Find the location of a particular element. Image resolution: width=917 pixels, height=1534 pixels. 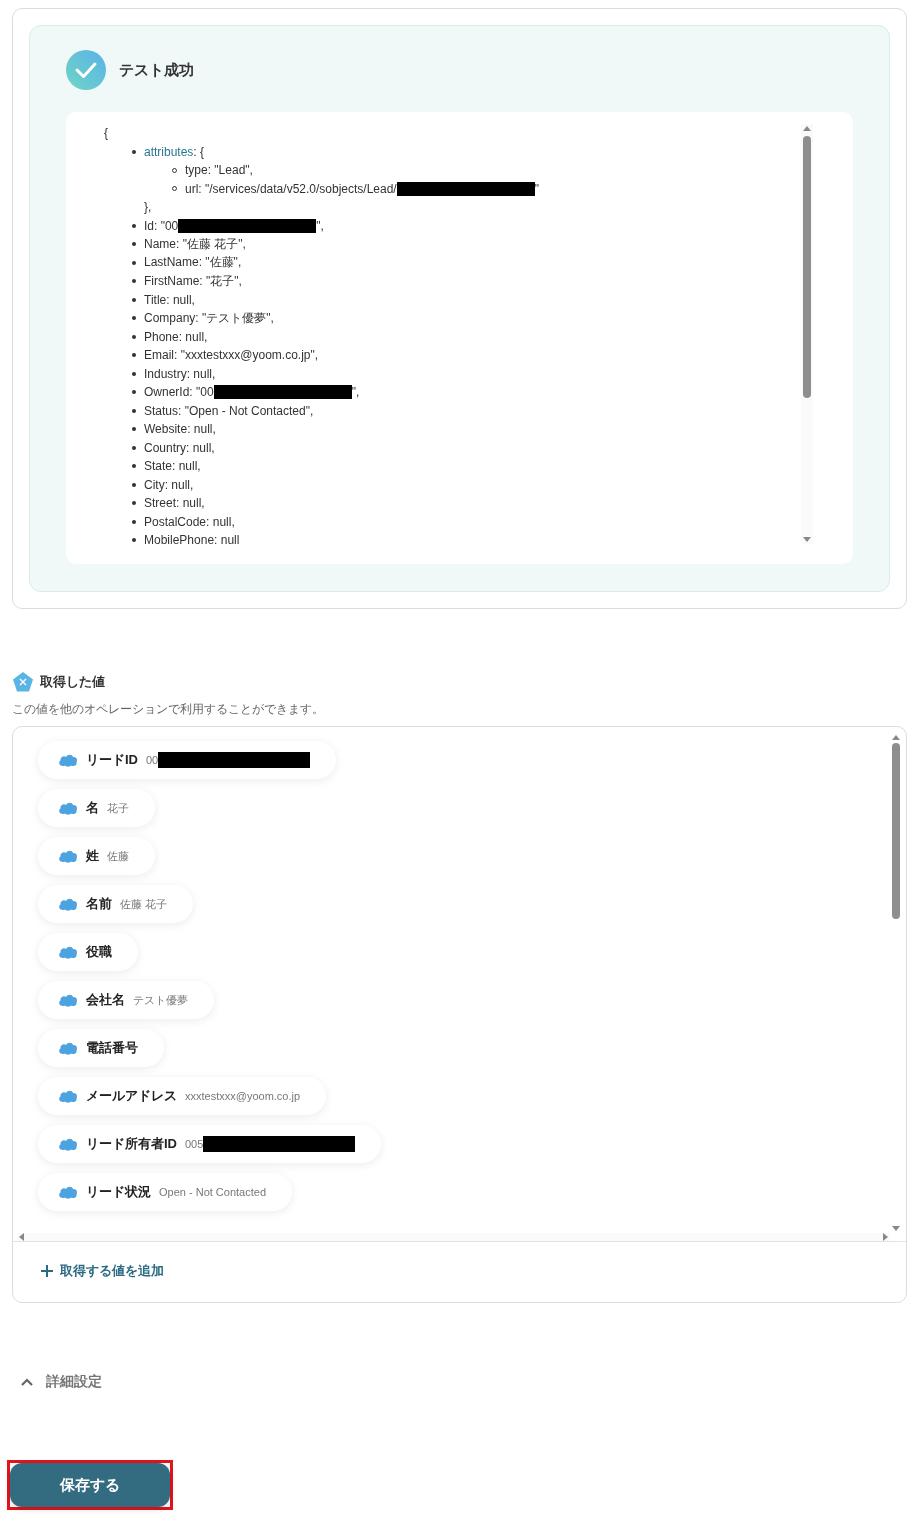

value-chip: 会社名 テスト優夢 is located at coordinates (126, 1000).